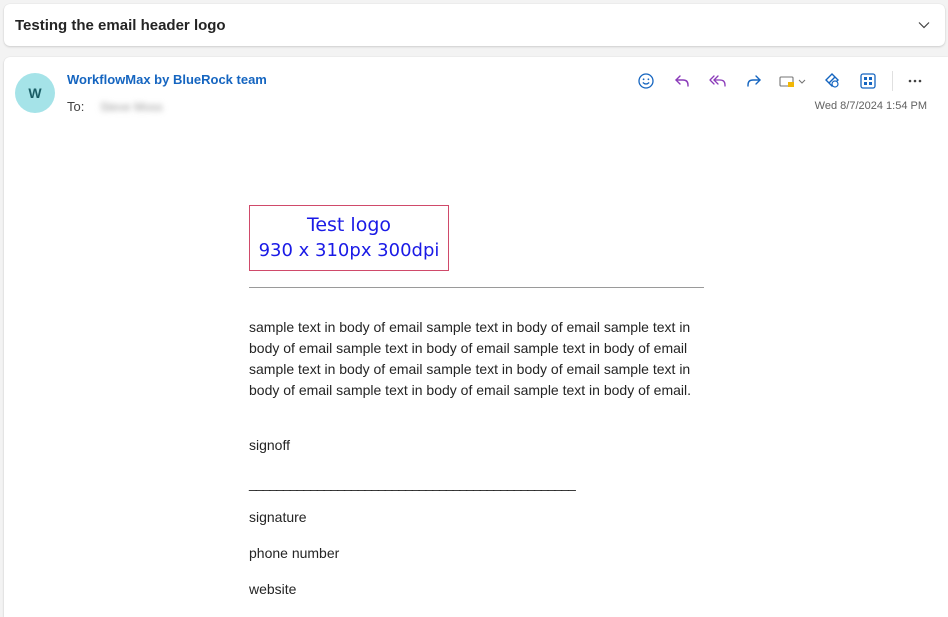 The image size is (948, 617). I want to click on forward-icon, so click(754, 81).